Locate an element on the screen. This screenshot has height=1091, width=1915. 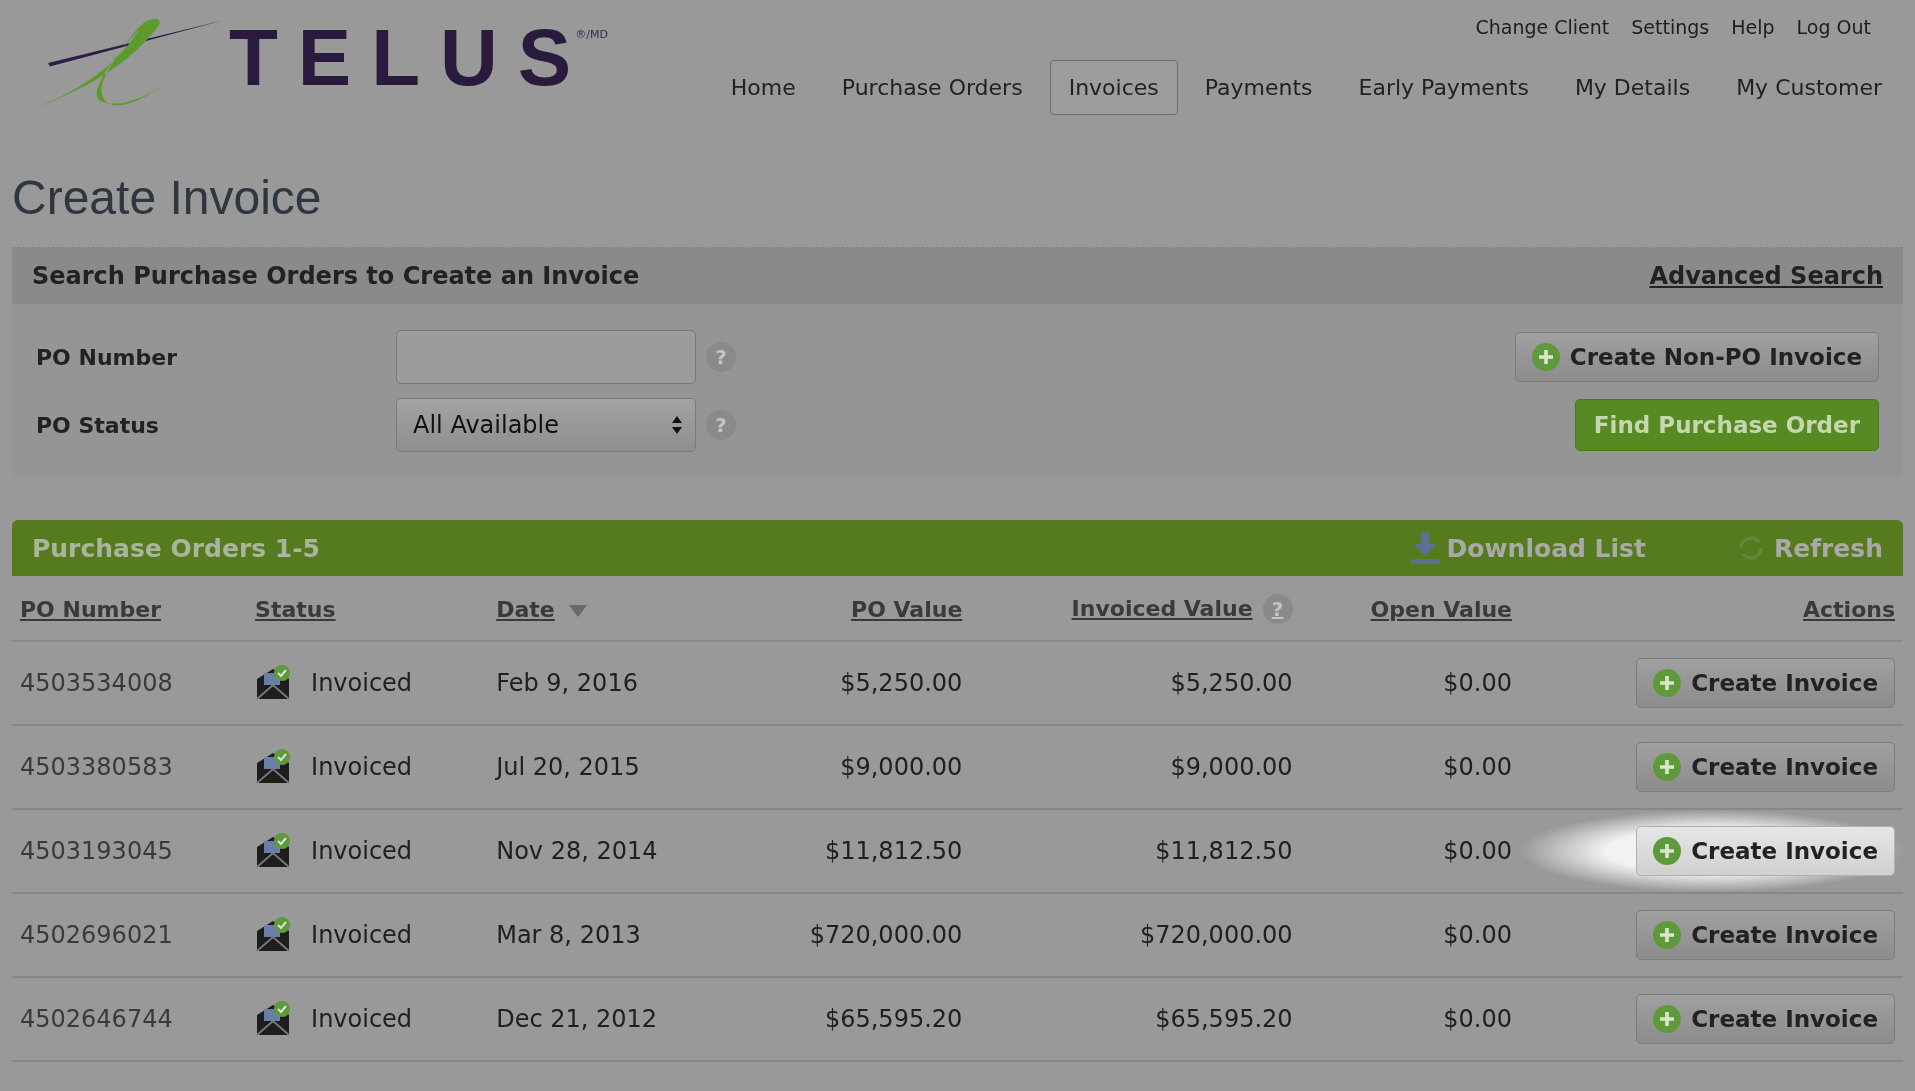
nav-tab: My Customer is located at coordinates (1809, 87).